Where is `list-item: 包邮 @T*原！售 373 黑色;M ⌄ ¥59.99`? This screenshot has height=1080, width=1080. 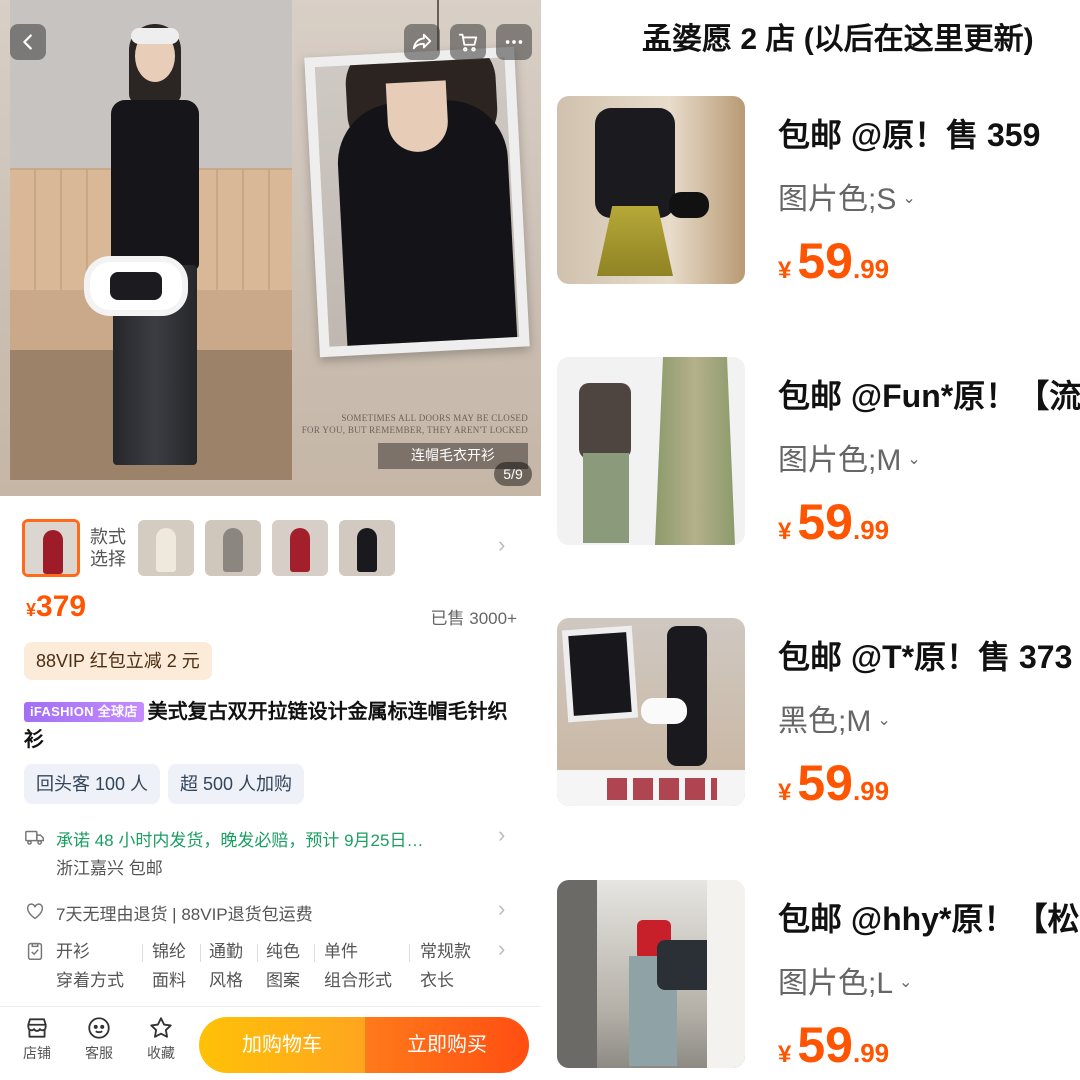
list-item: 包邮 @T*原！售 373 黑色;M ⌄ ¥59.99 is located at coordinates (810, 718).